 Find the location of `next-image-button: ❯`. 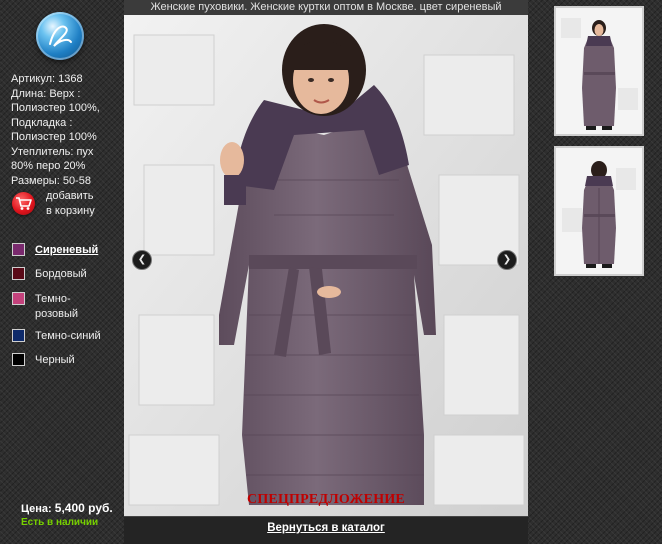

next-image-button: ❯ is located at coordinates (507, 260).